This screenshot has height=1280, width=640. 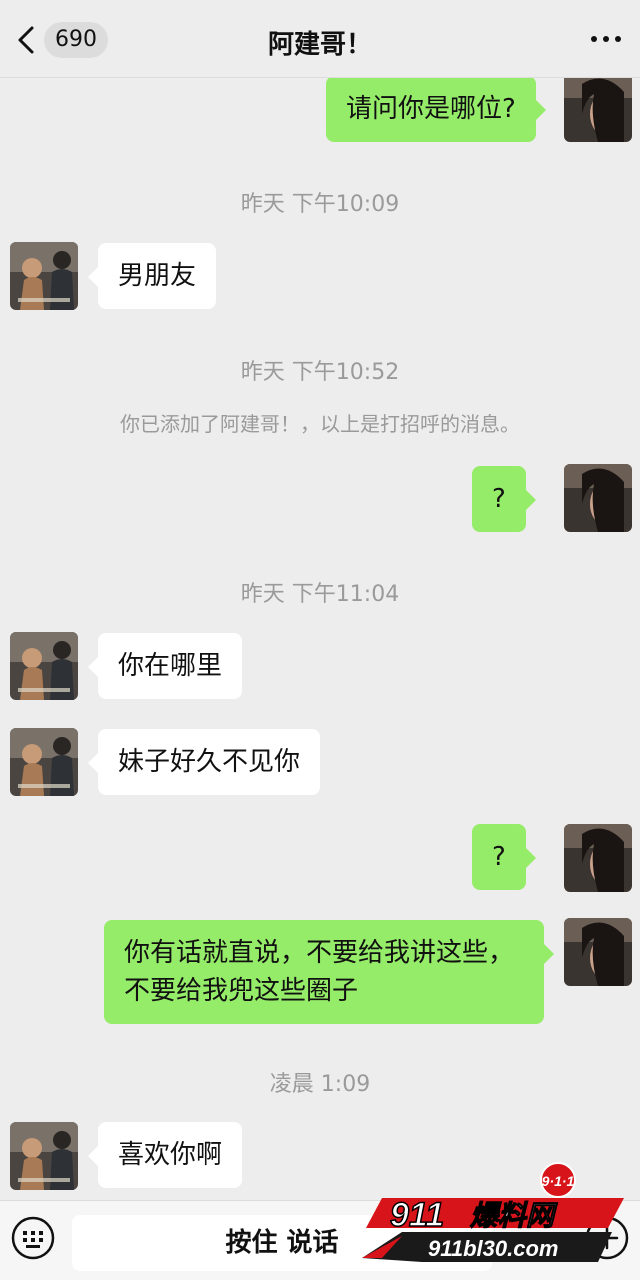 I want to click on timestamp: 凌晨 1:09, so click(x=320, y=1084).